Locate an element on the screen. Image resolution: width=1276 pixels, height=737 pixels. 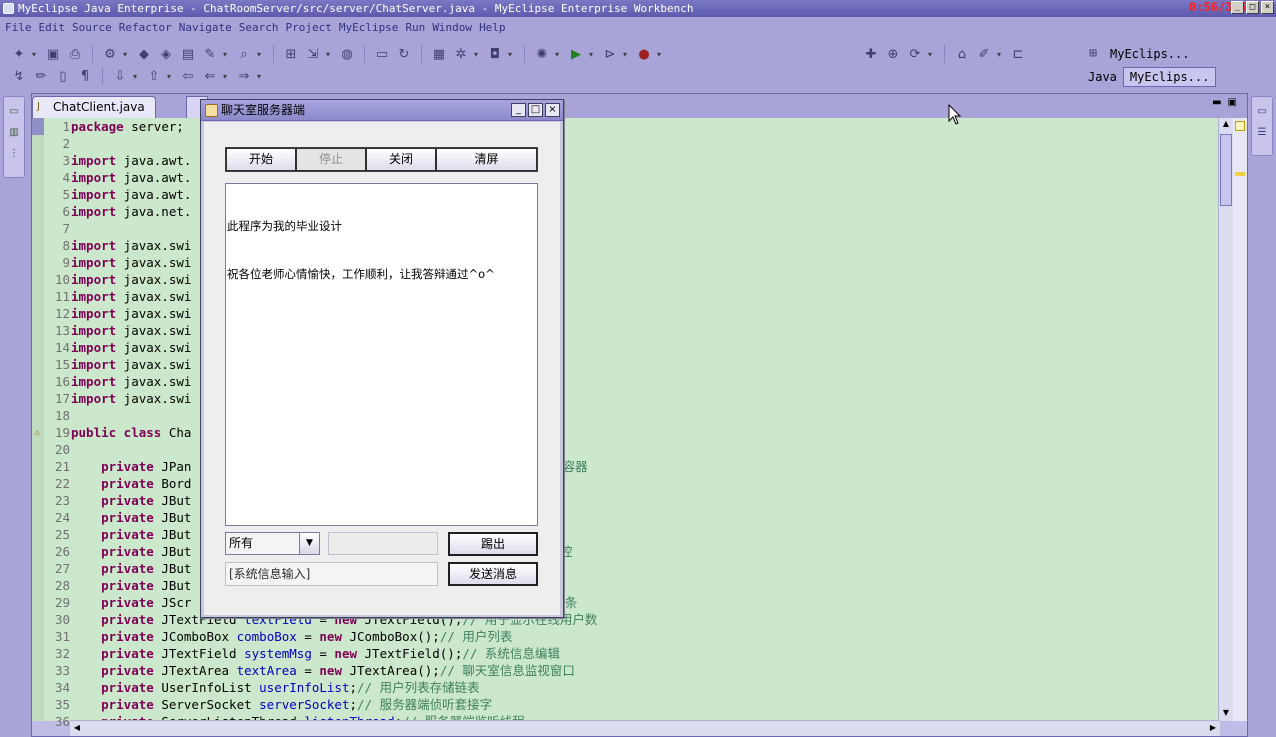
code-text: import javax.swi is located at coordinates (131, 330).